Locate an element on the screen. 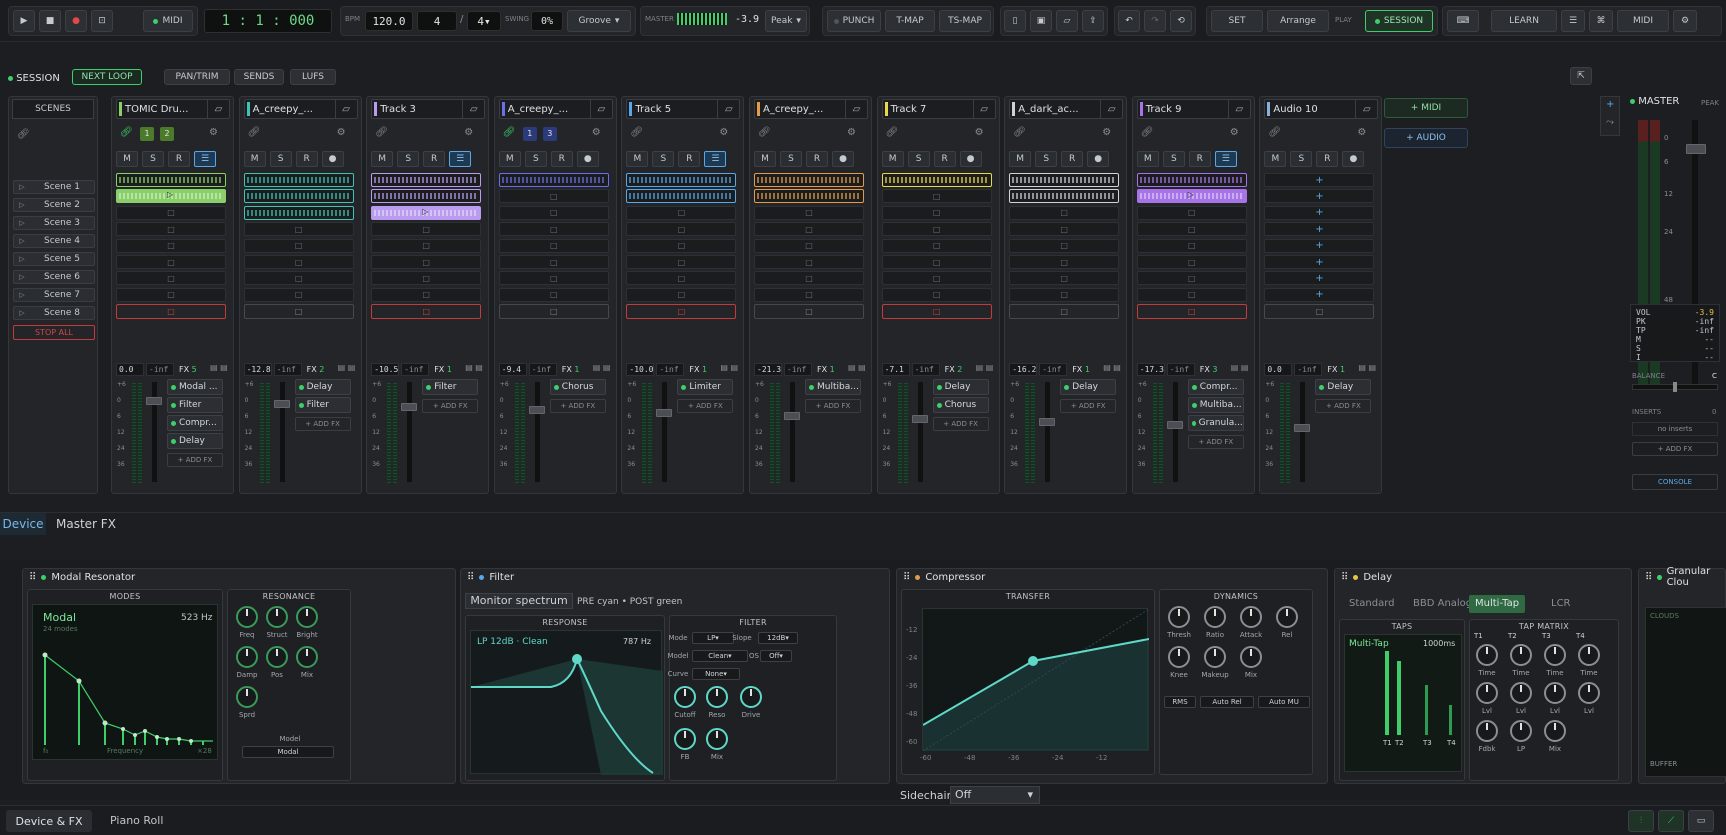  fx-slot: Limiter is located at coordinates (705, 387).